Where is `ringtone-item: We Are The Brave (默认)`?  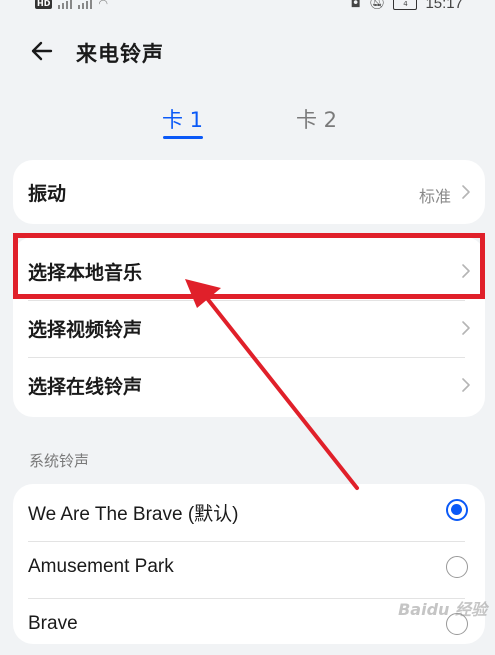 ringtone-item: We Are The Brave (默认) is located at coordinates (249, 512).